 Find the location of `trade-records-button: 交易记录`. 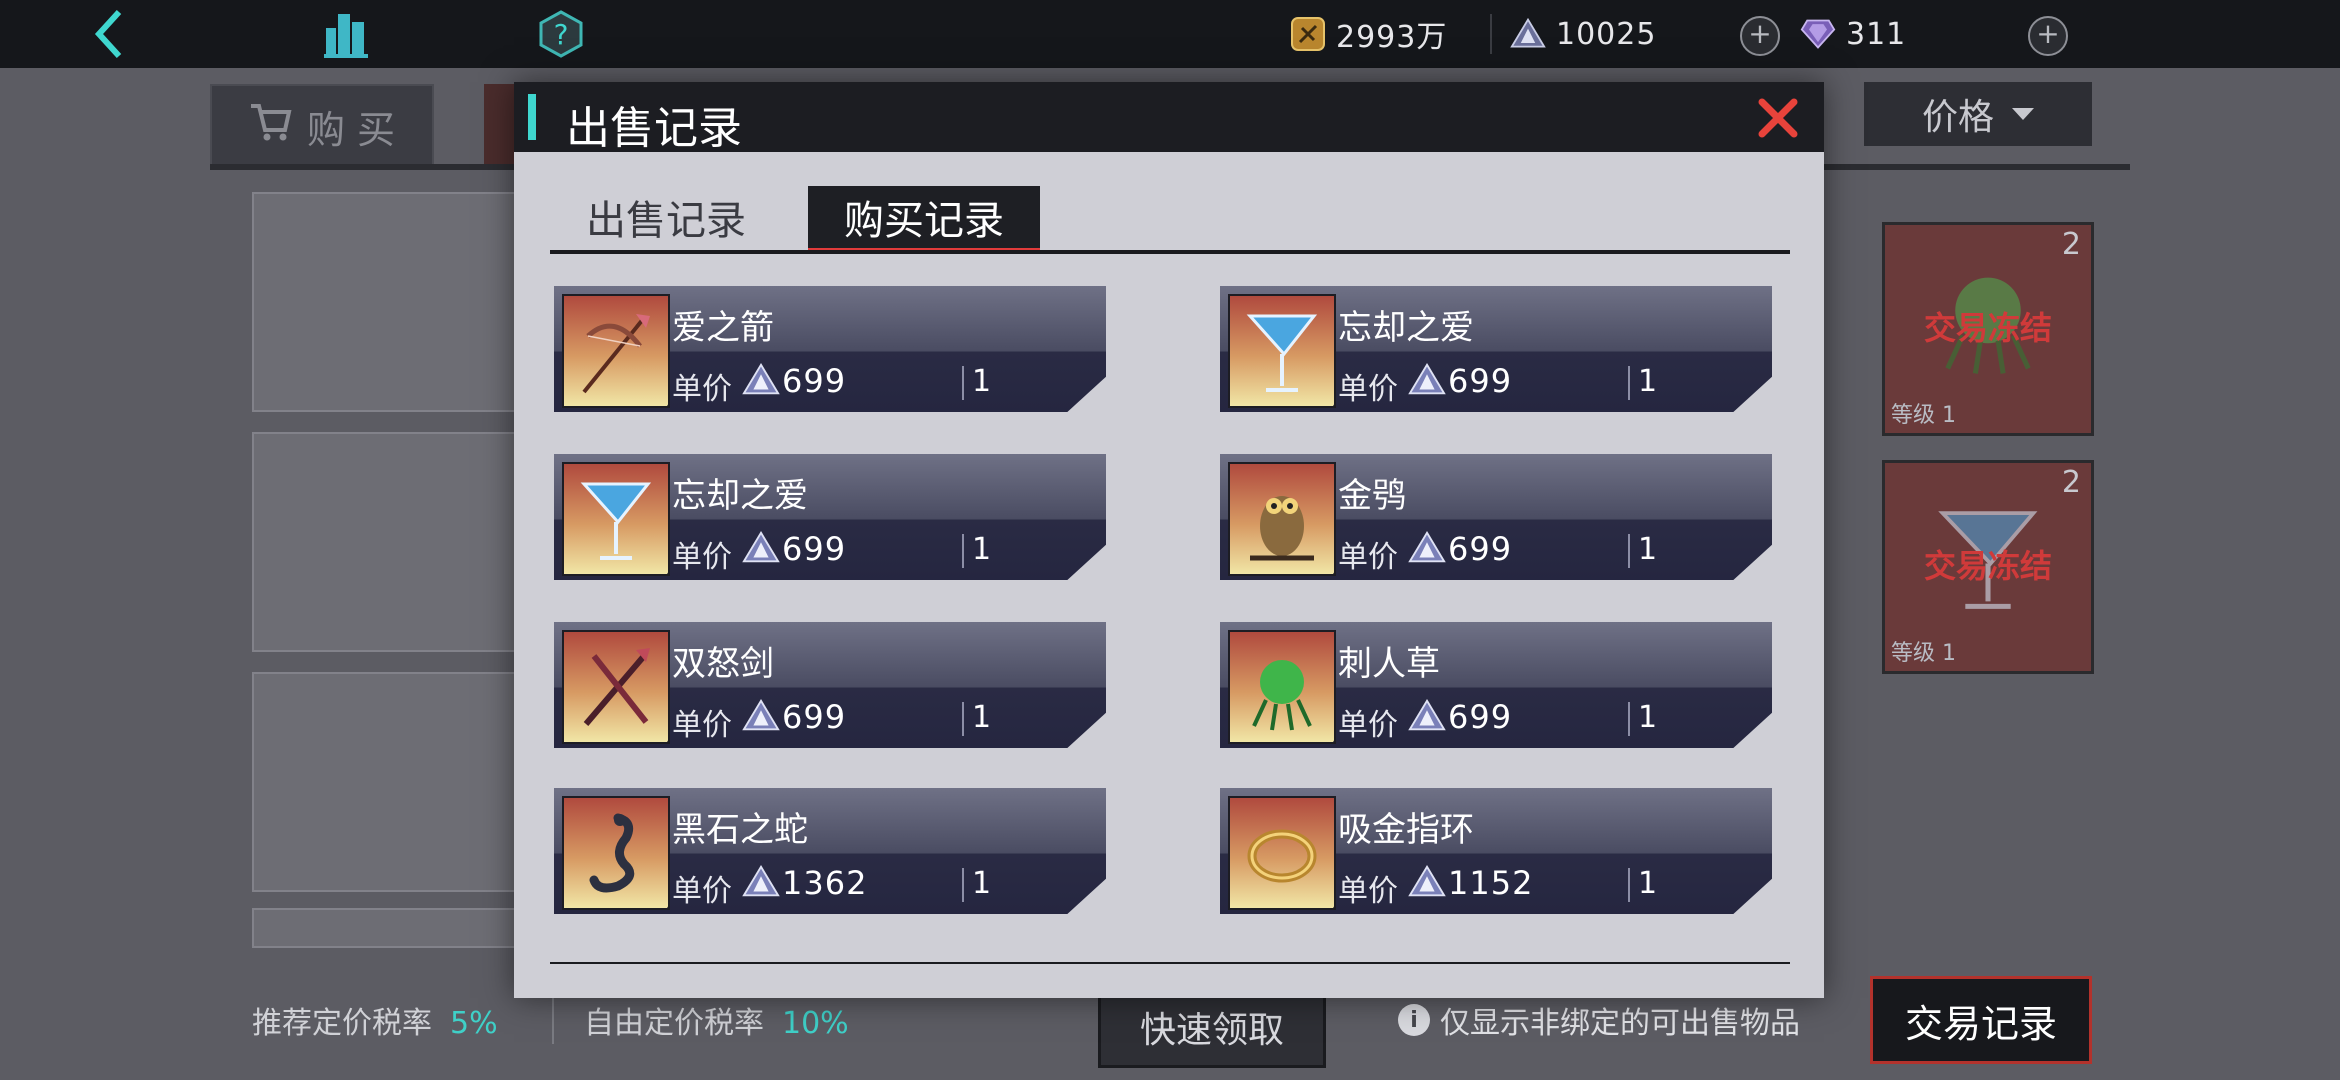

trade-records-button: 交易记录 is located at coordinates (1981, 1020).